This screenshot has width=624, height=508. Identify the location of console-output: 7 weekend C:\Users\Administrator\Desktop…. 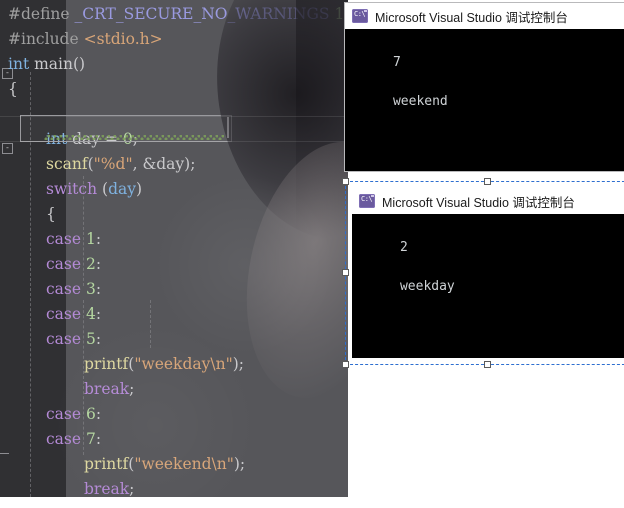
(484, 100).